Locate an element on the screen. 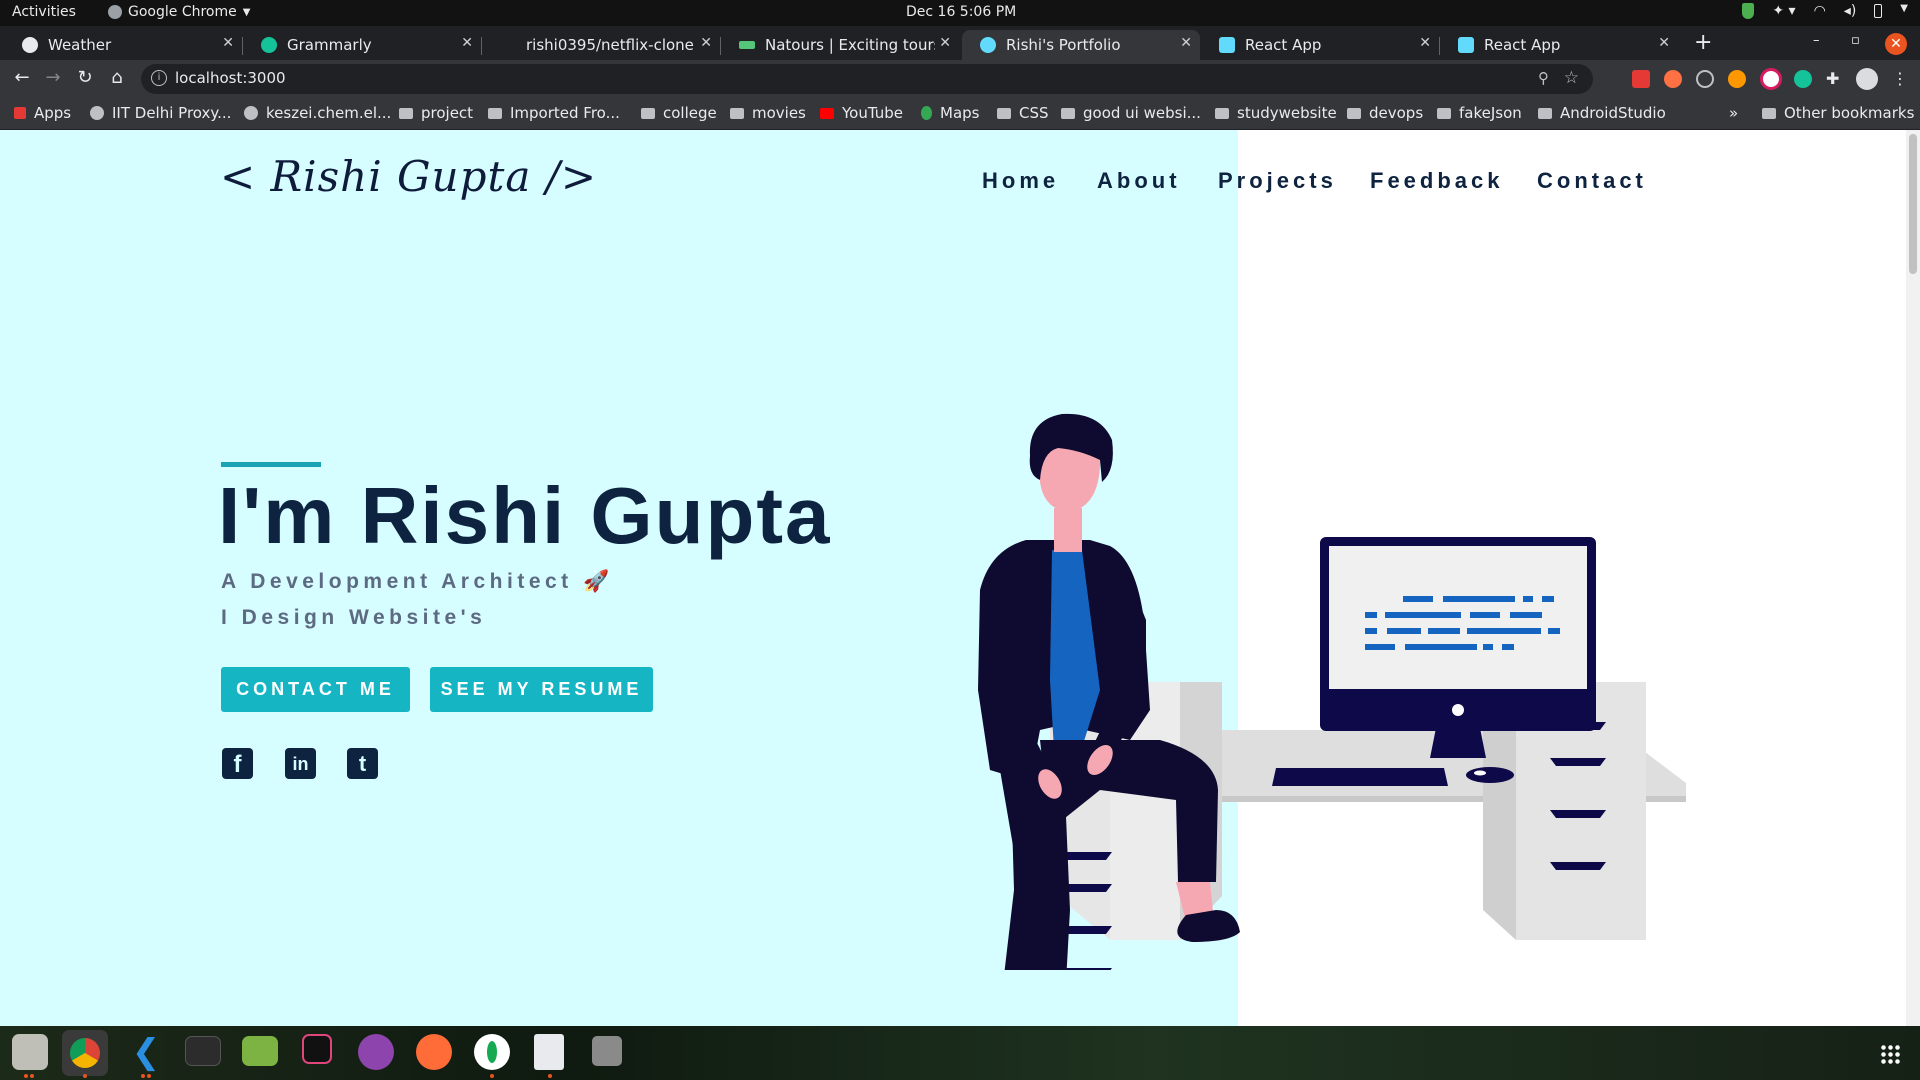  profile-avatar is located at coordinates (1867, 79).